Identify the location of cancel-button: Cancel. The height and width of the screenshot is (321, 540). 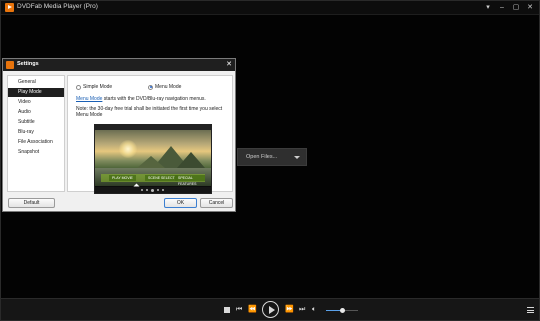
(216, 203).